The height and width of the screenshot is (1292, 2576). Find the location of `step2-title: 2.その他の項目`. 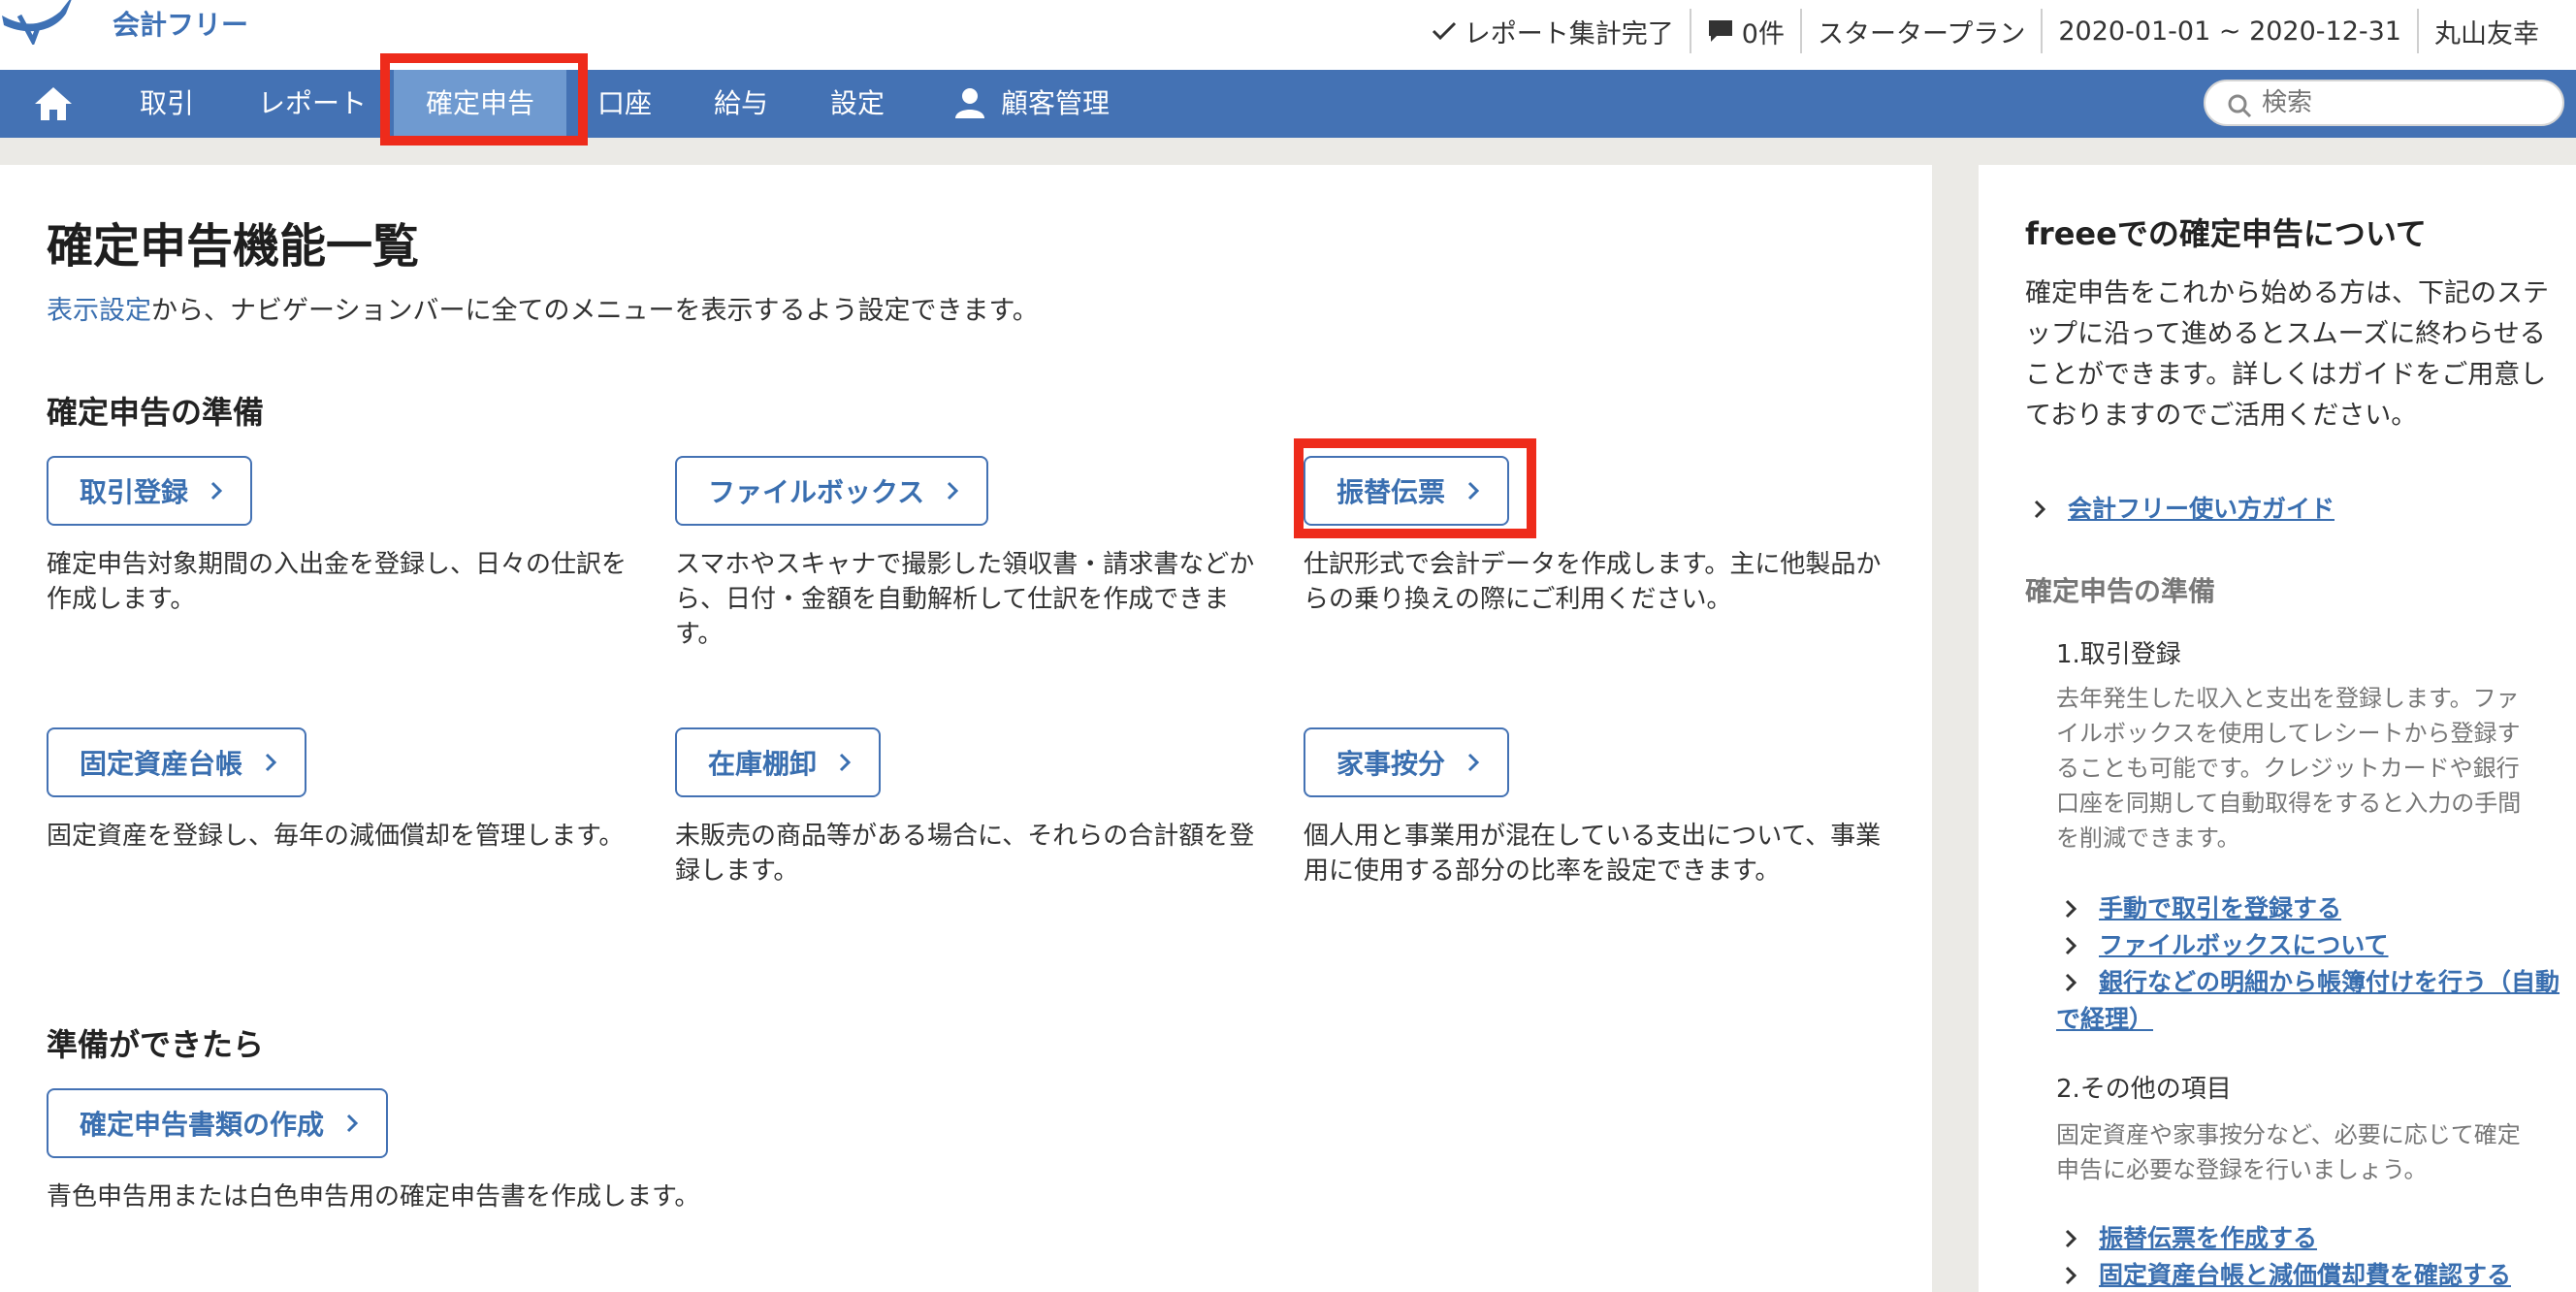

step2-title: 2.その他の項目 is located at coordinates (2144, 1089).